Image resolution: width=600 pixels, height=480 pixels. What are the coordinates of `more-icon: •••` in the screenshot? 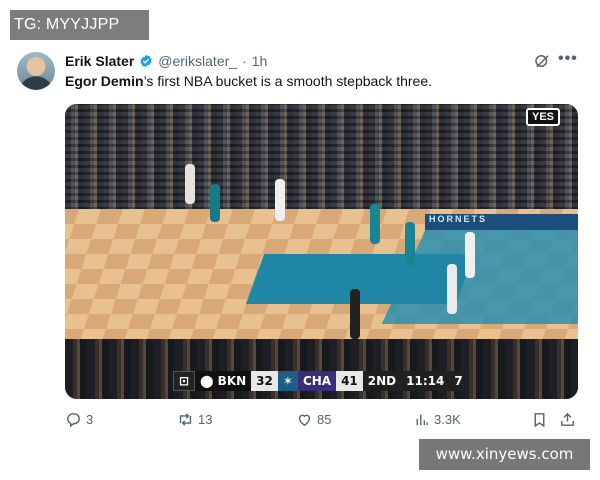 It's located at (568, 60).